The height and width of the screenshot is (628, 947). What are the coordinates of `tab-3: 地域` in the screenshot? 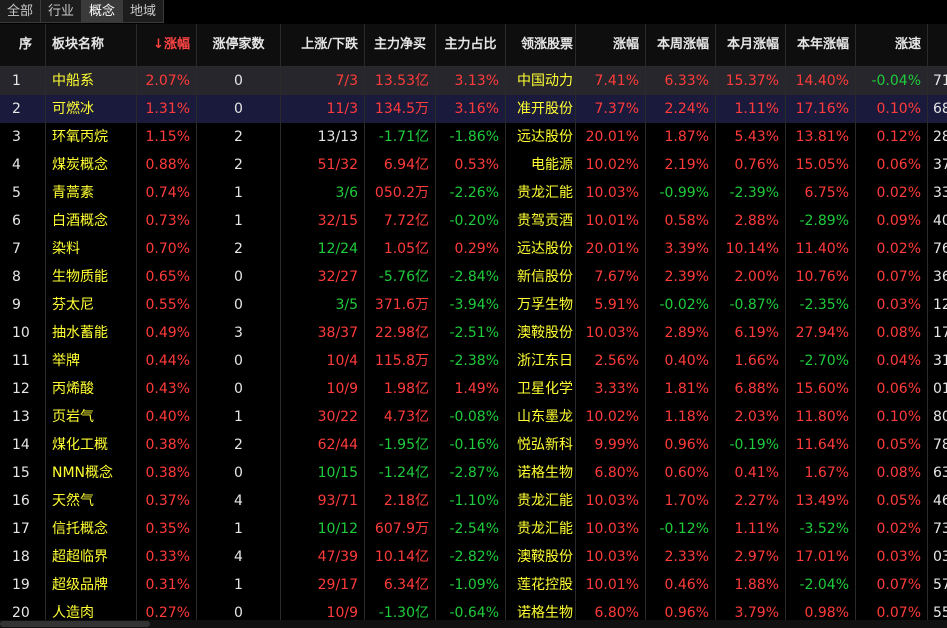 It's located at (144, 11).